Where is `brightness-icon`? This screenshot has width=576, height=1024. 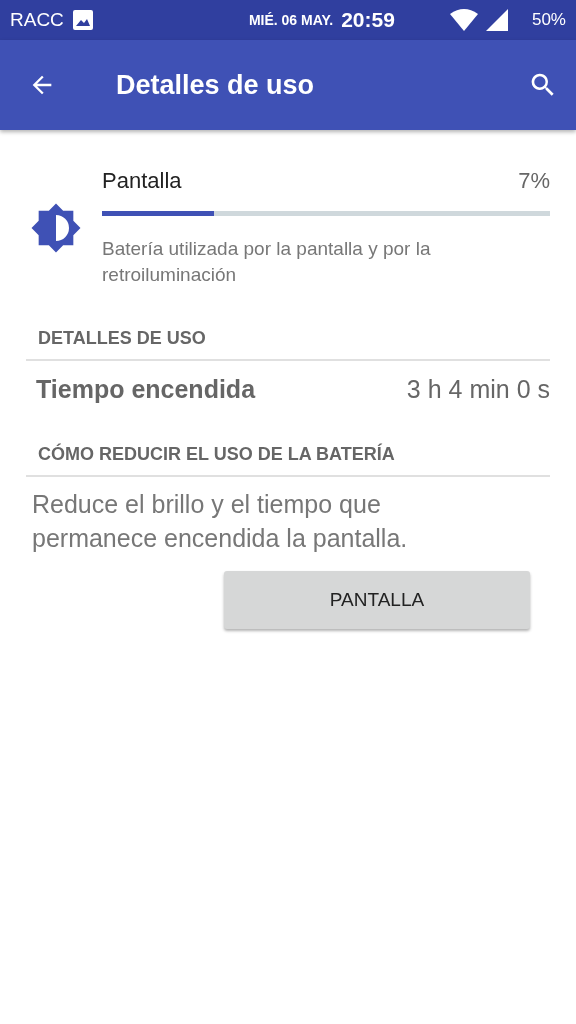 brightness-icon is located at coordinates (56, 228).